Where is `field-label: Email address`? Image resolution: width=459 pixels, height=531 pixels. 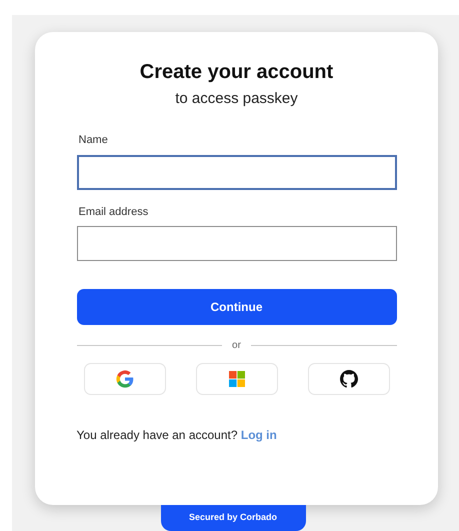 field-label: Email address is located at coordinates (114, 212).